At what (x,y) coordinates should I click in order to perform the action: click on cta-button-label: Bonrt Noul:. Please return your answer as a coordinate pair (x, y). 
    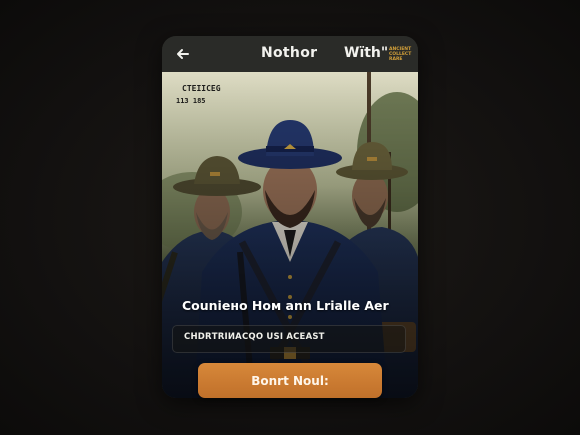
    Looking at the image, I should click on (290, 380).